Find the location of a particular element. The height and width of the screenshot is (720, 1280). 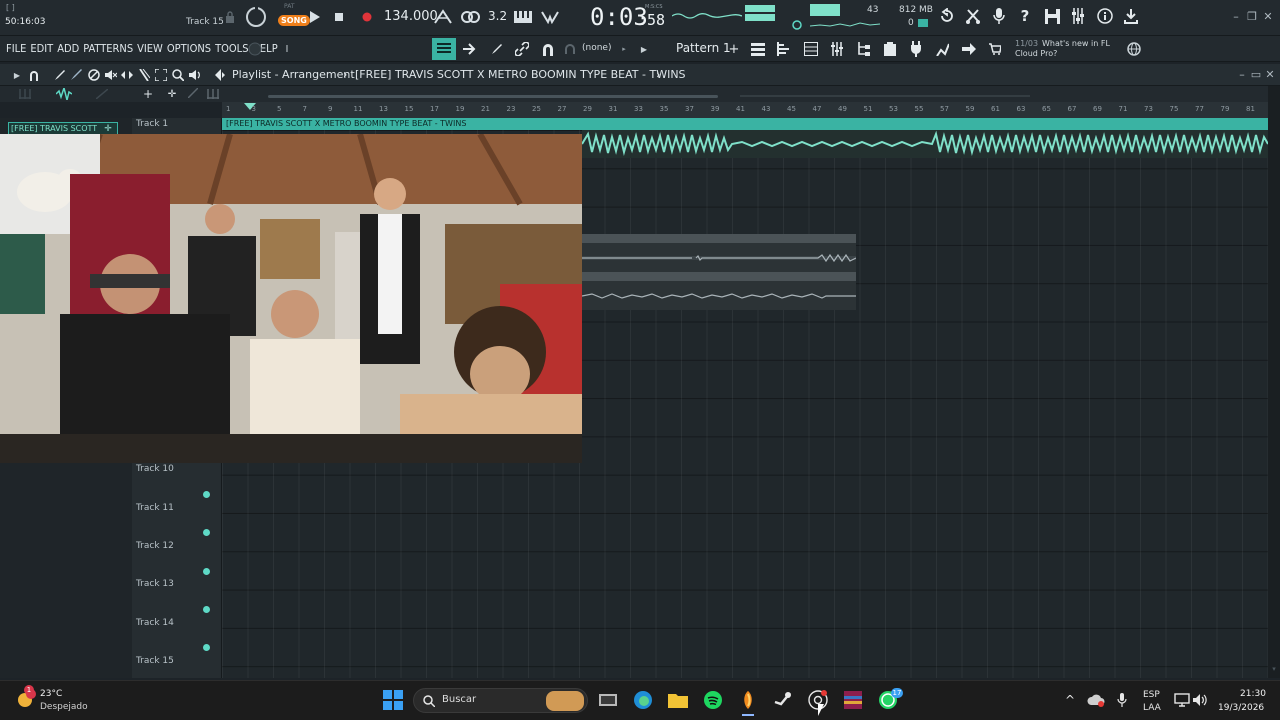

fl-studio-icon is located at coordinates (748, 700).